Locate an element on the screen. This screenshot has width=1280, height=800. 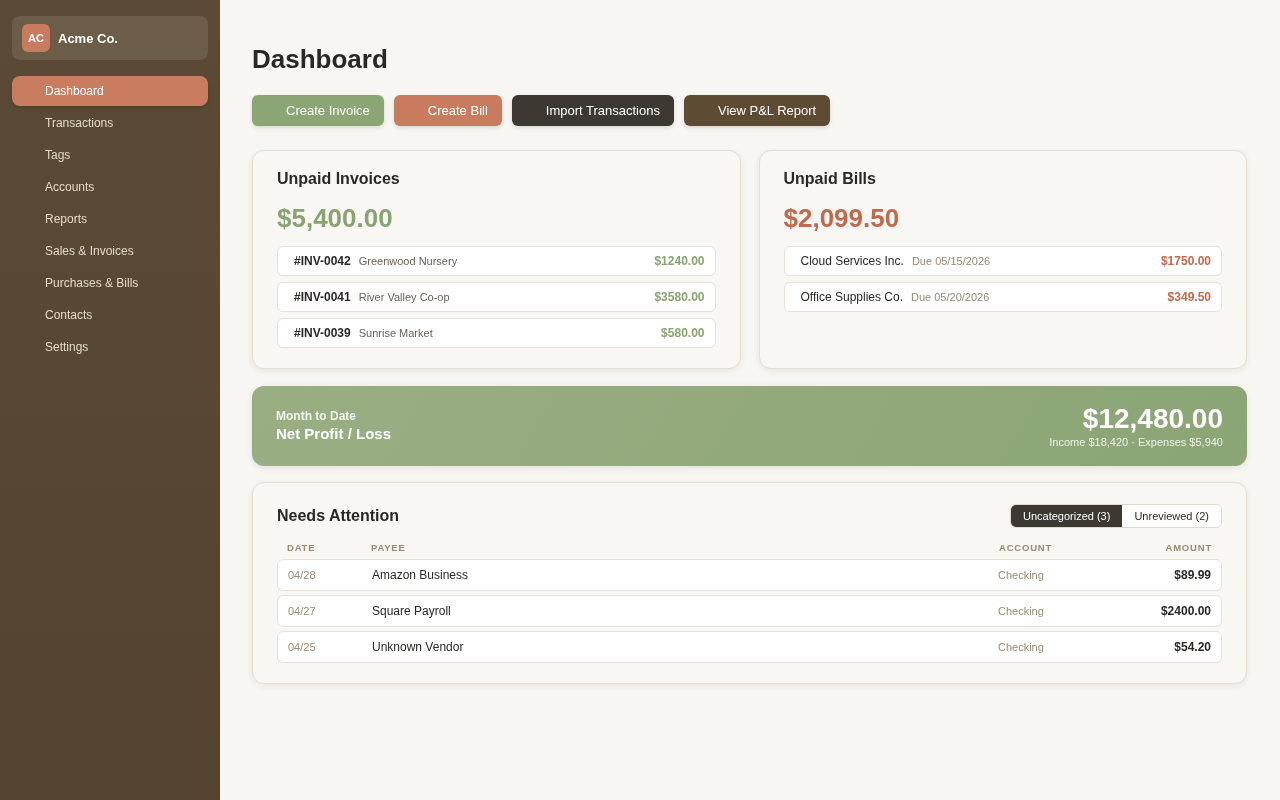
bills-total: $2,099.50 is located at coordinates (842, 218).